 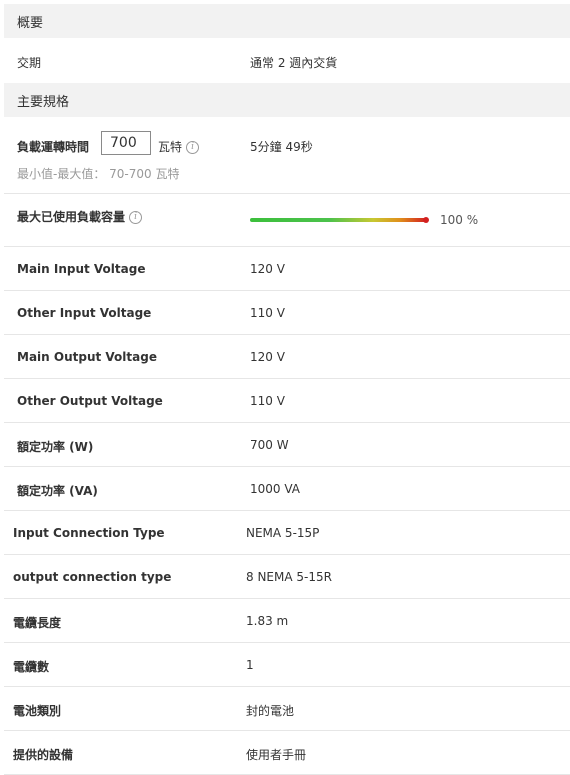 What do you see at coordinates (294, 63) in the screenshot?
I see `lead-time-value: 通常 2 週內交貨` at bounding box center [294, 63].